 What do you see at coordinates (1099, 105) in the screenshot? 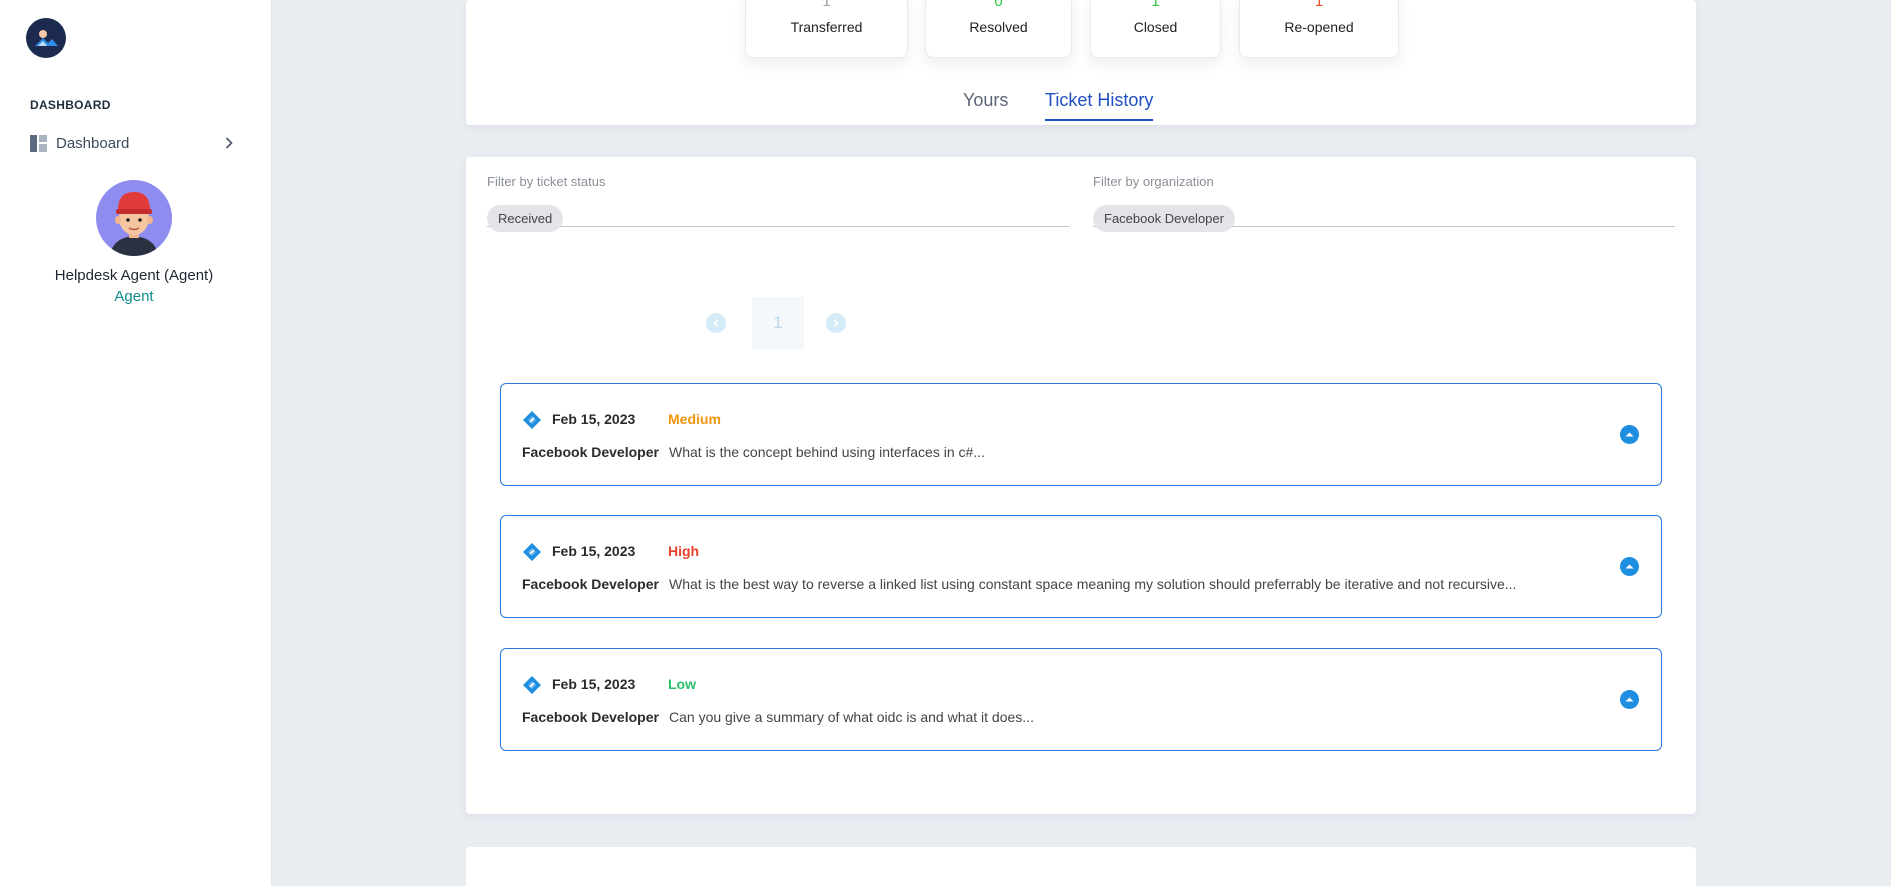
I see `tab-ticket-history: Ticket History` at bounding box center [1099, 105].